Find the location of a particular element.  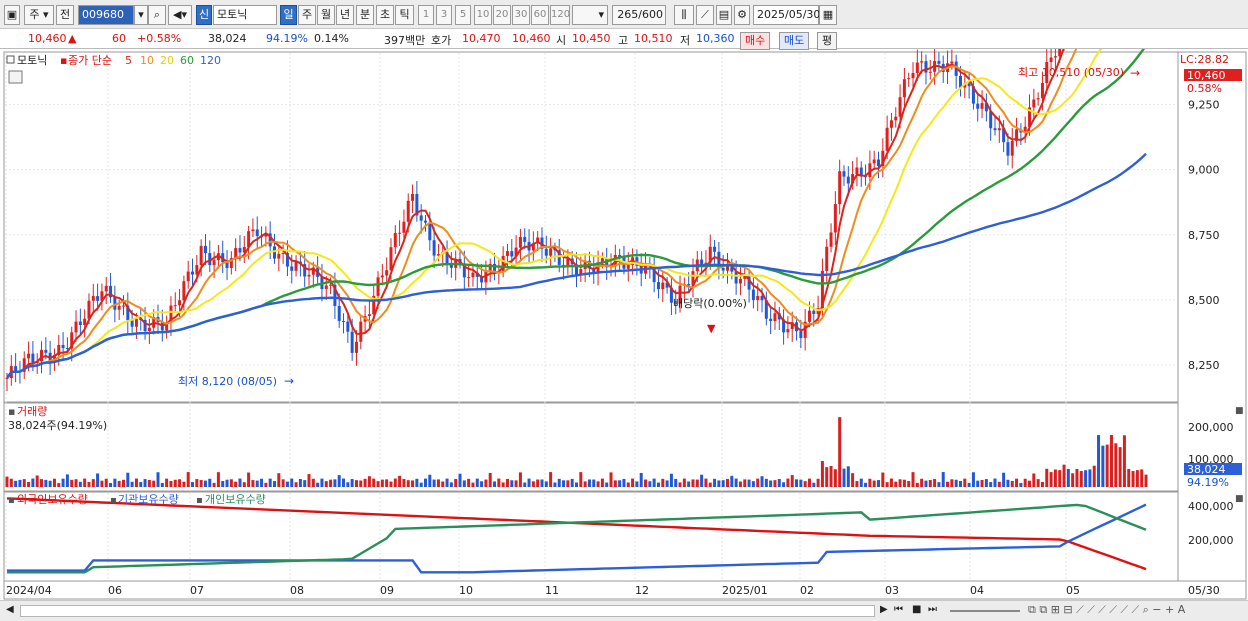

search-icon: ⌕ is located at coordinates (157, 15).